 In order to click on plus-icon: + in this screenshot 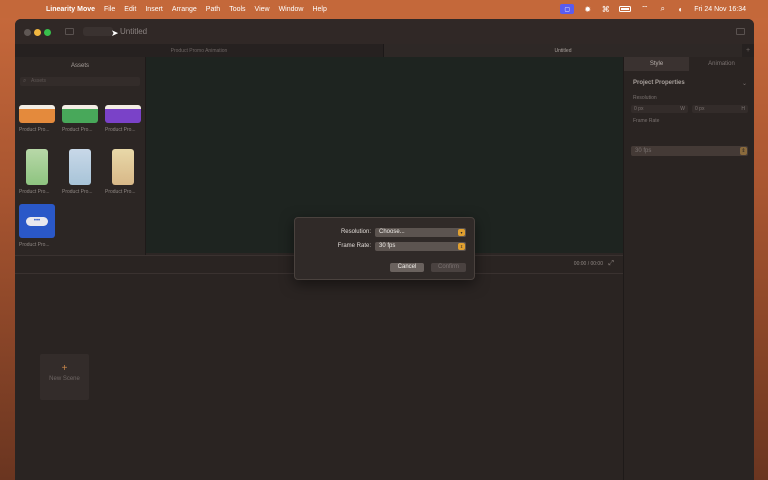, I will do `click(64, 368)`.